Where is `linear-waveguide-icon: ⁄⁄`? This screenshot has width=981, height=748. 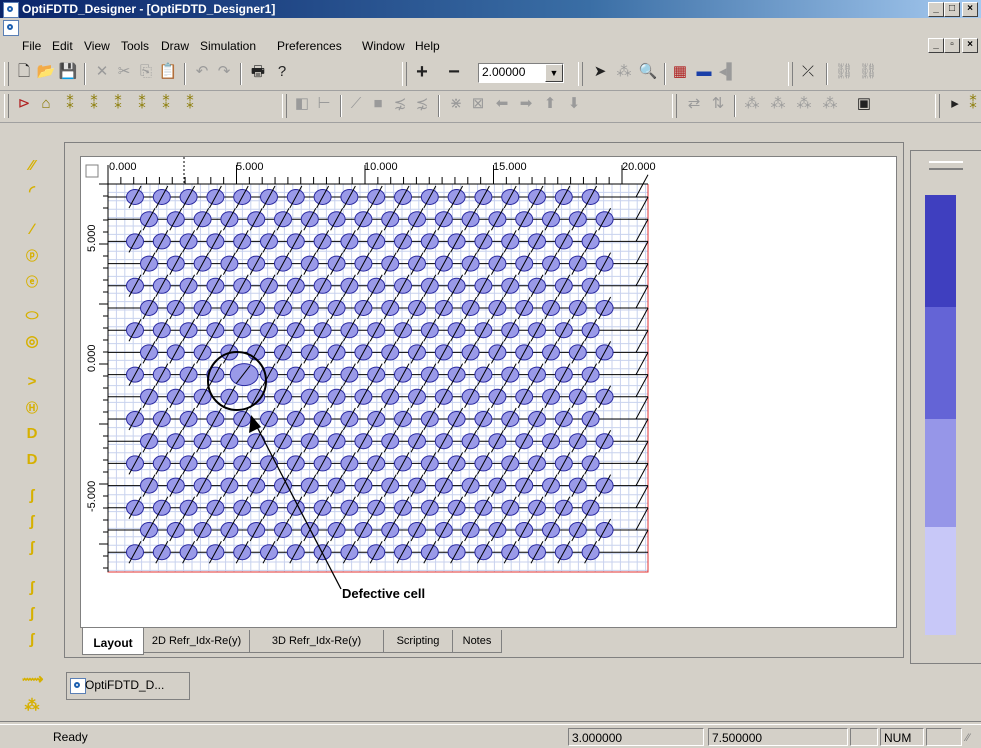 linear-waveguide-icon: ⁄⁄ is located at coordinates (32, 166).